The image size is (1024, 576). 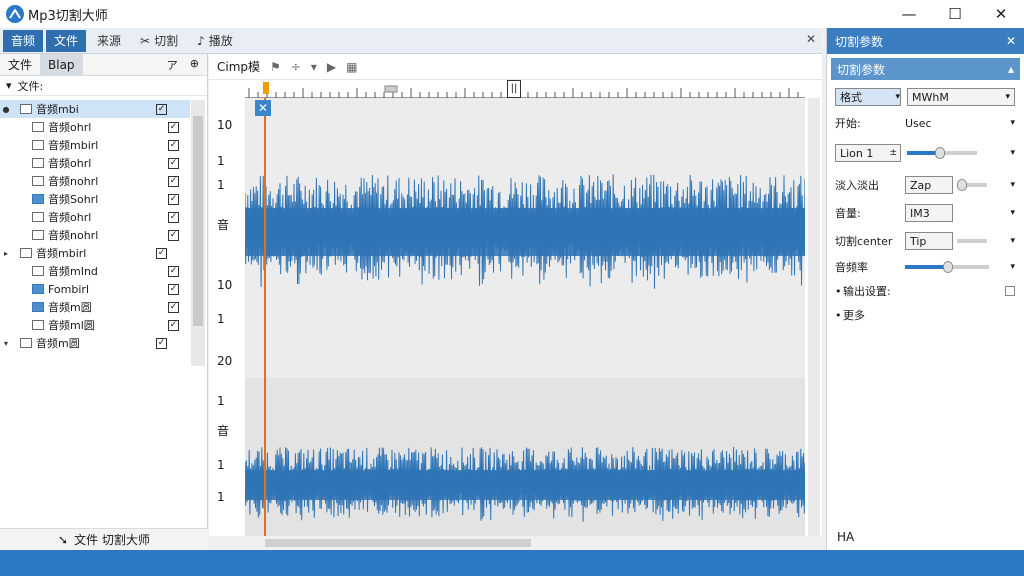 I want to click on waveform-horizontal-scrollbar, so click(x=515, y=543).